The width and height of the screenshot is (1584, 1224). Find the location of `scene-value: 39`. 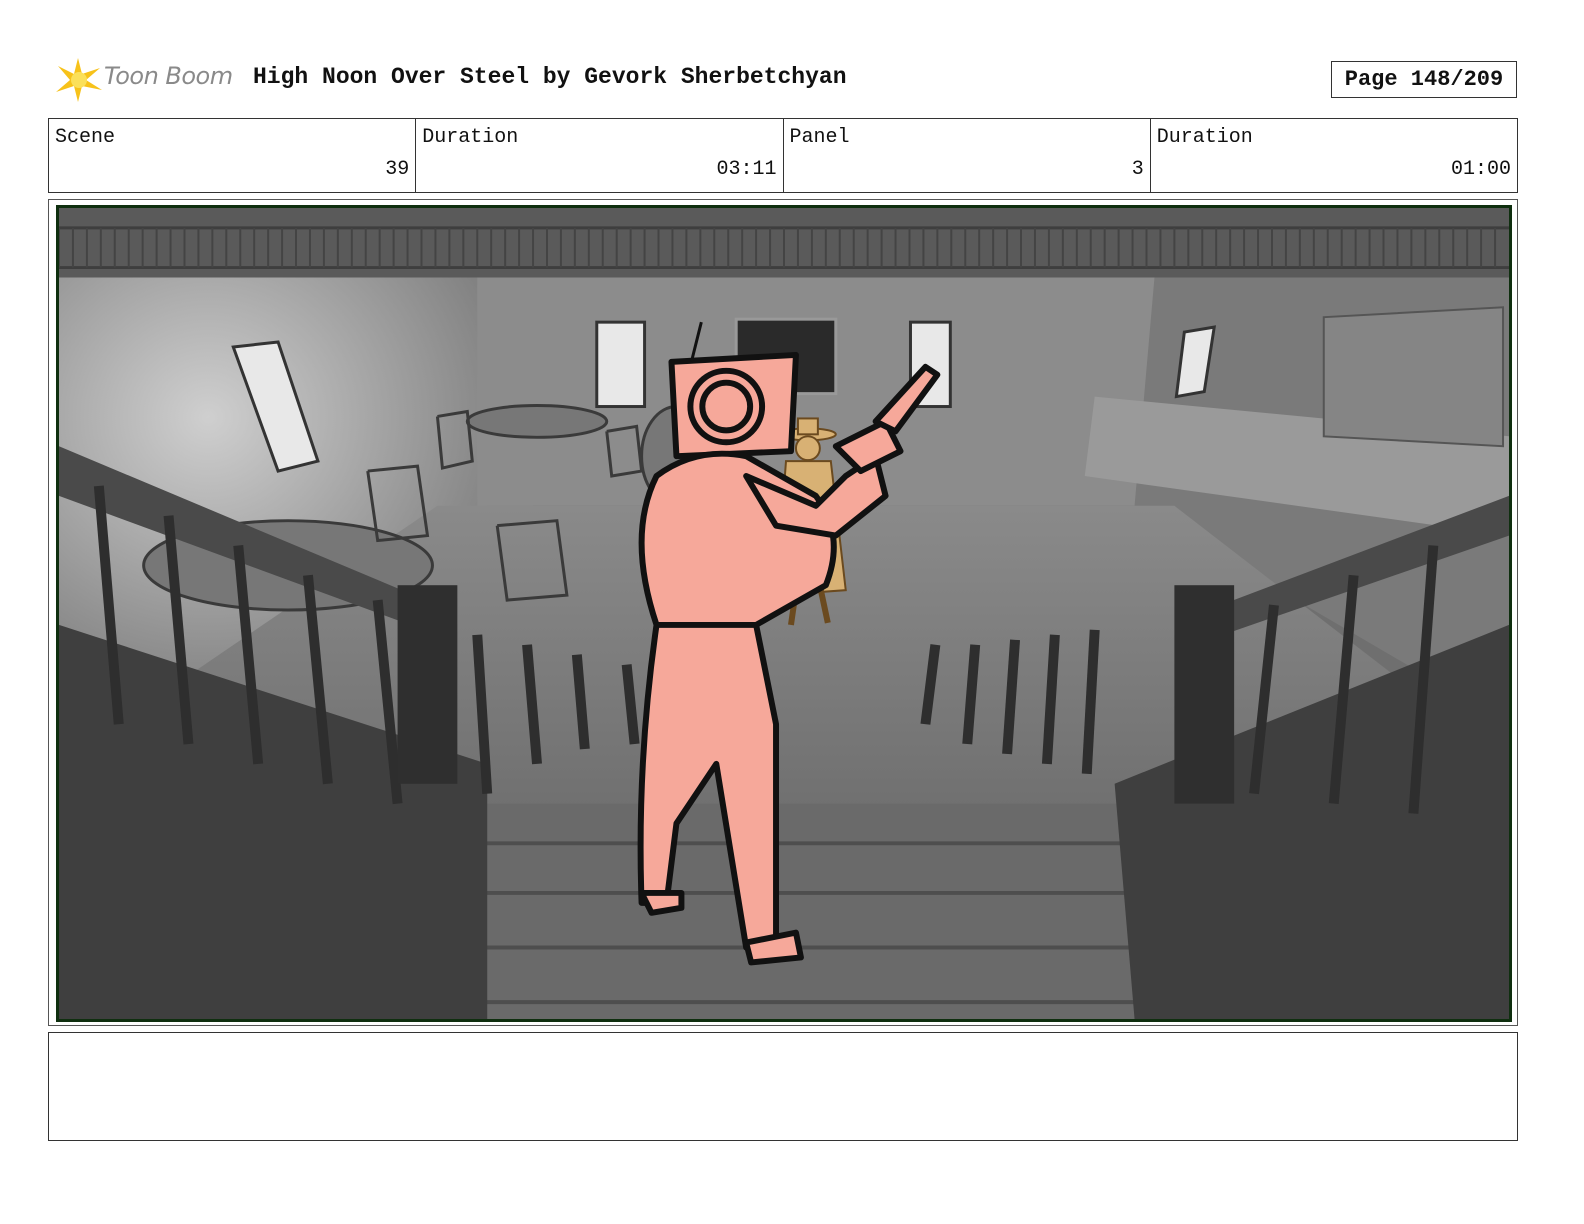

scene-value: 39 is located at coordinates (397, 169).